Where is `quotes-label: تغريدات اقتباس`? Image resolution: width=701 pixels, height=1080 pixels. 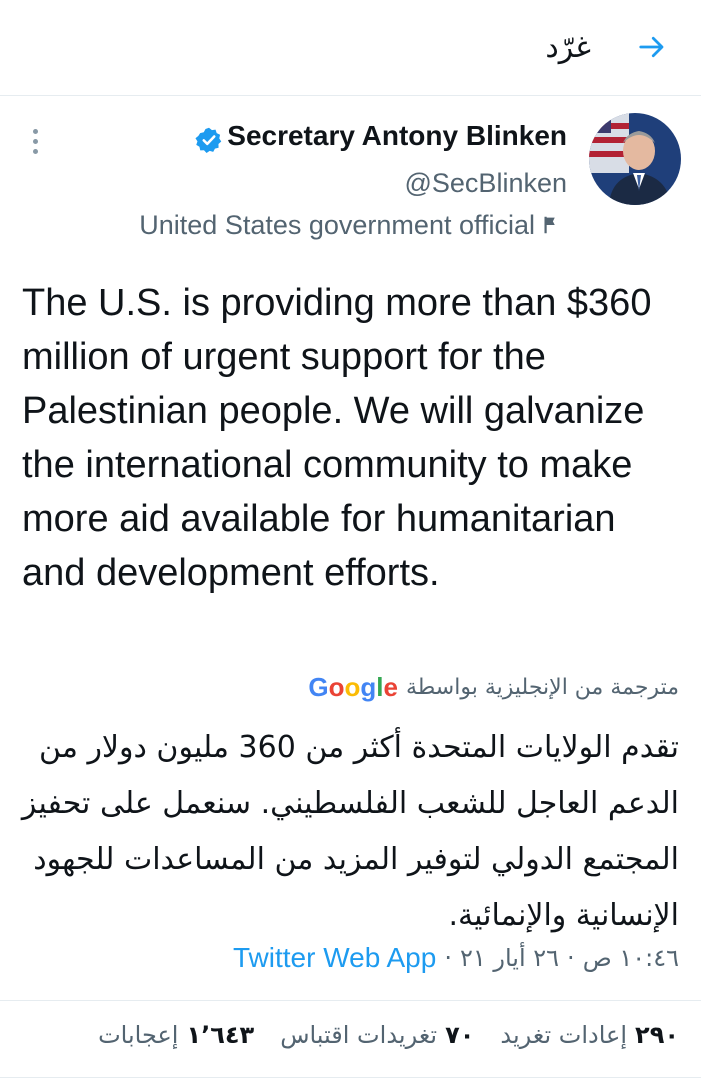 quotes-label: تغريدات اقتباس is located at coordinates (359, 1035).